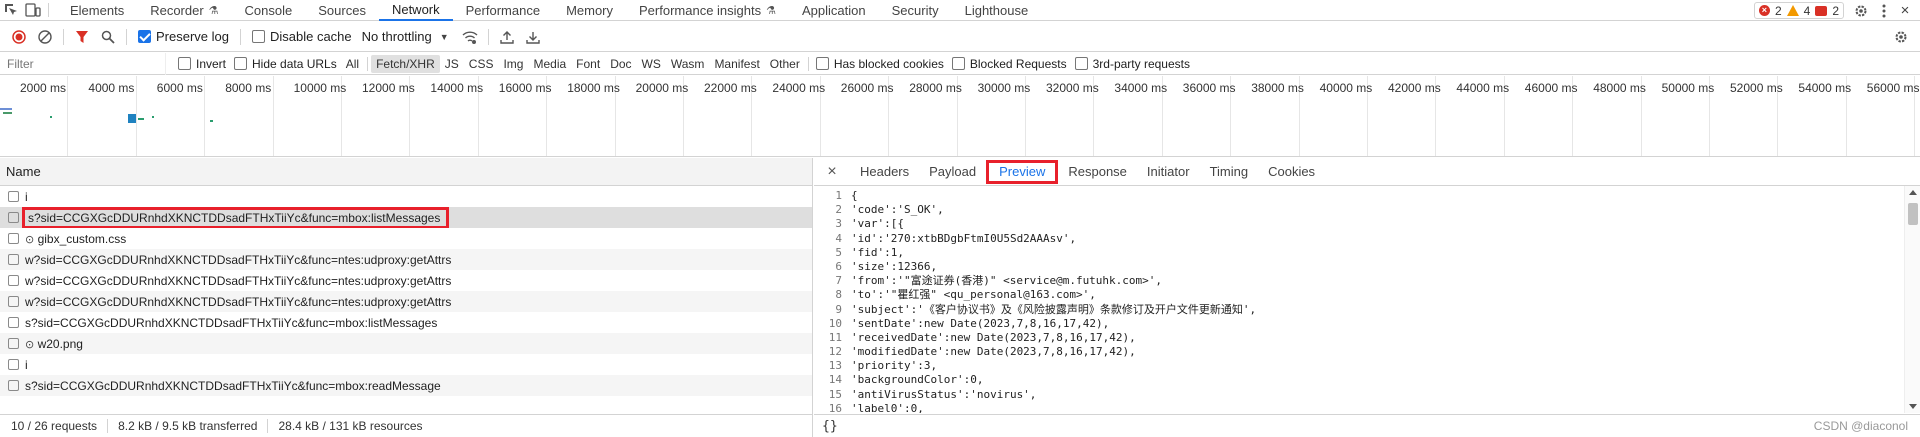  What do you see at coordinates (26, 365) in the screenshot?
I see `request-name-wrapper: i` at bounding box center [26, 365].